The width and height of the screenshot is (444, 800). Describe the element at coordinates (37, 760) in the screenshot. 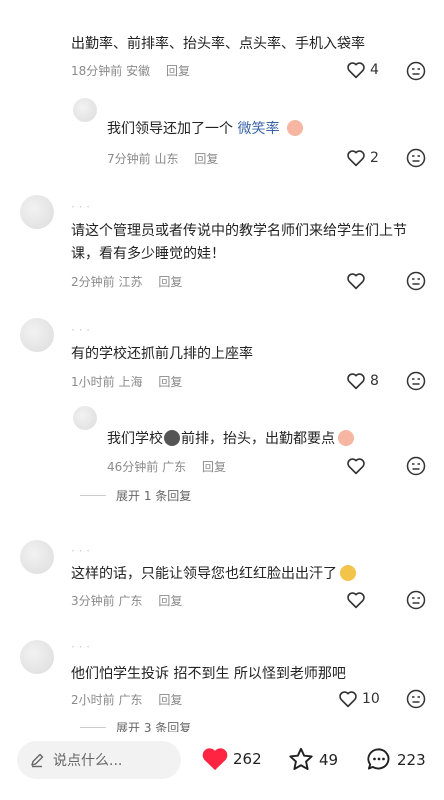

I see `pencil-icon` at that location.